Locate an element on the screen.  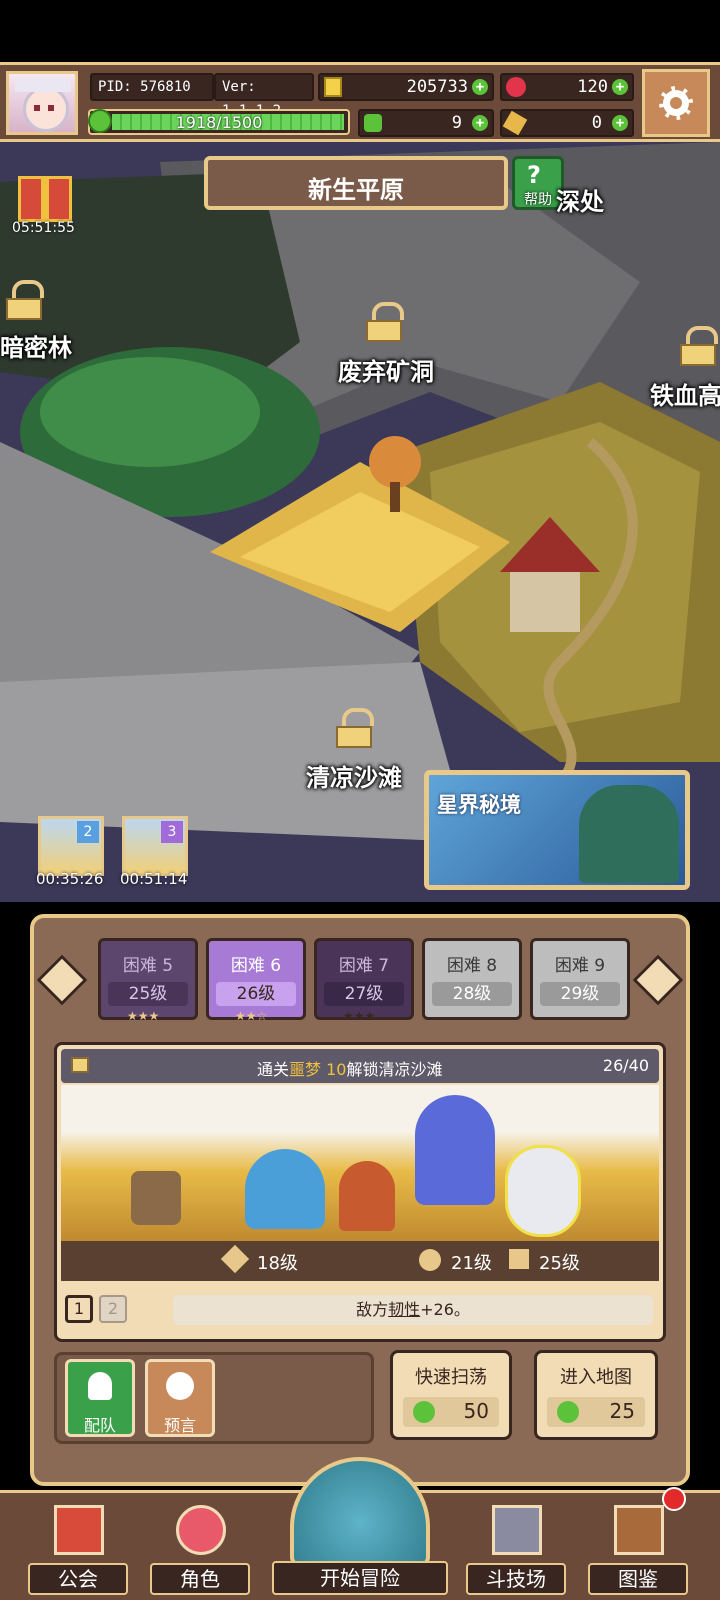
enemy-barrel is located at coordinates (156, 1198).